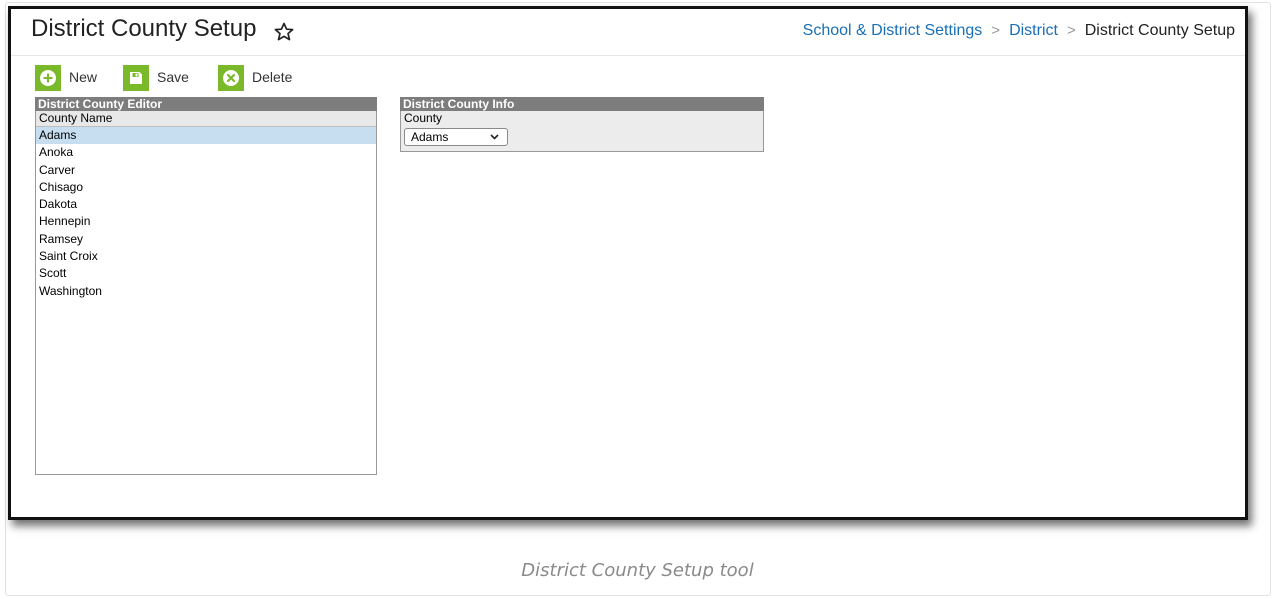 The height and width of the screenshot is (599, 1275). I want to click on county-list-item: Anoka, so click(206, 152).